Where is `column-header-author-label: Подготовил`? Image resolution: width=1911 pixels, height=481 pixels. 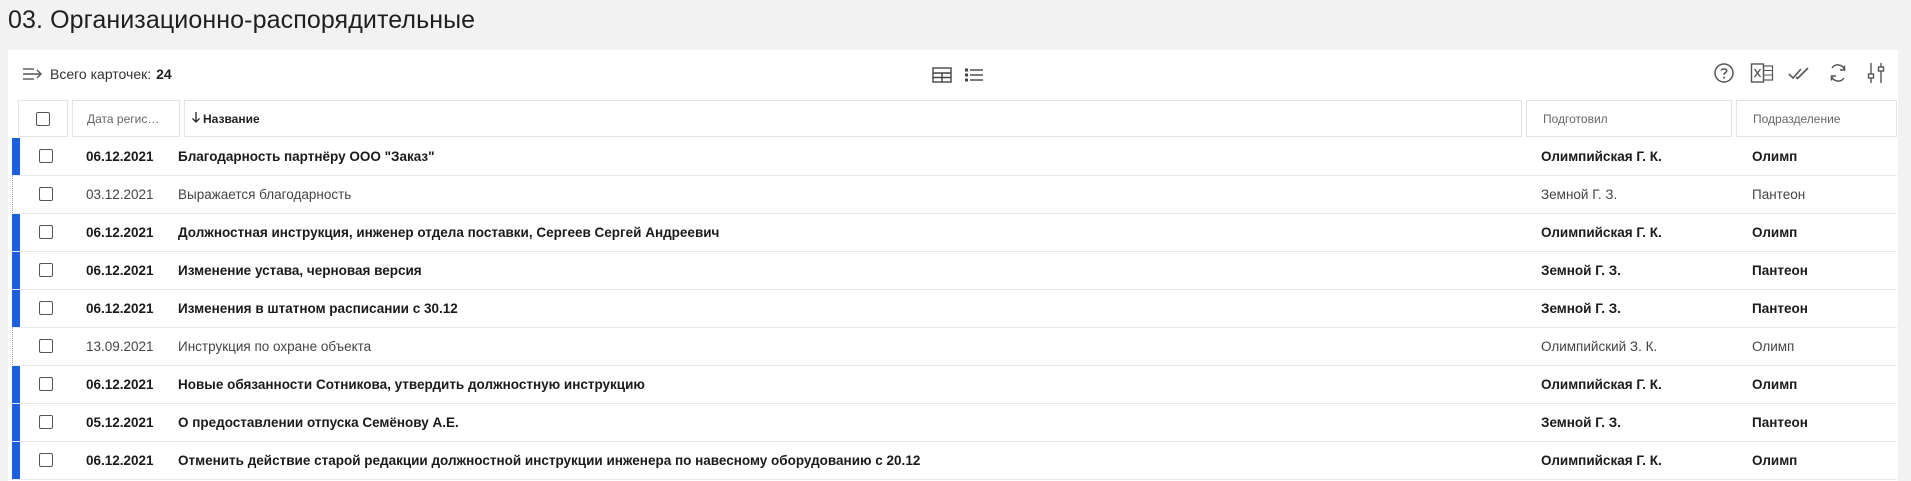 column-header-author-label: Подготовил is located at coordinates (1575, 118).